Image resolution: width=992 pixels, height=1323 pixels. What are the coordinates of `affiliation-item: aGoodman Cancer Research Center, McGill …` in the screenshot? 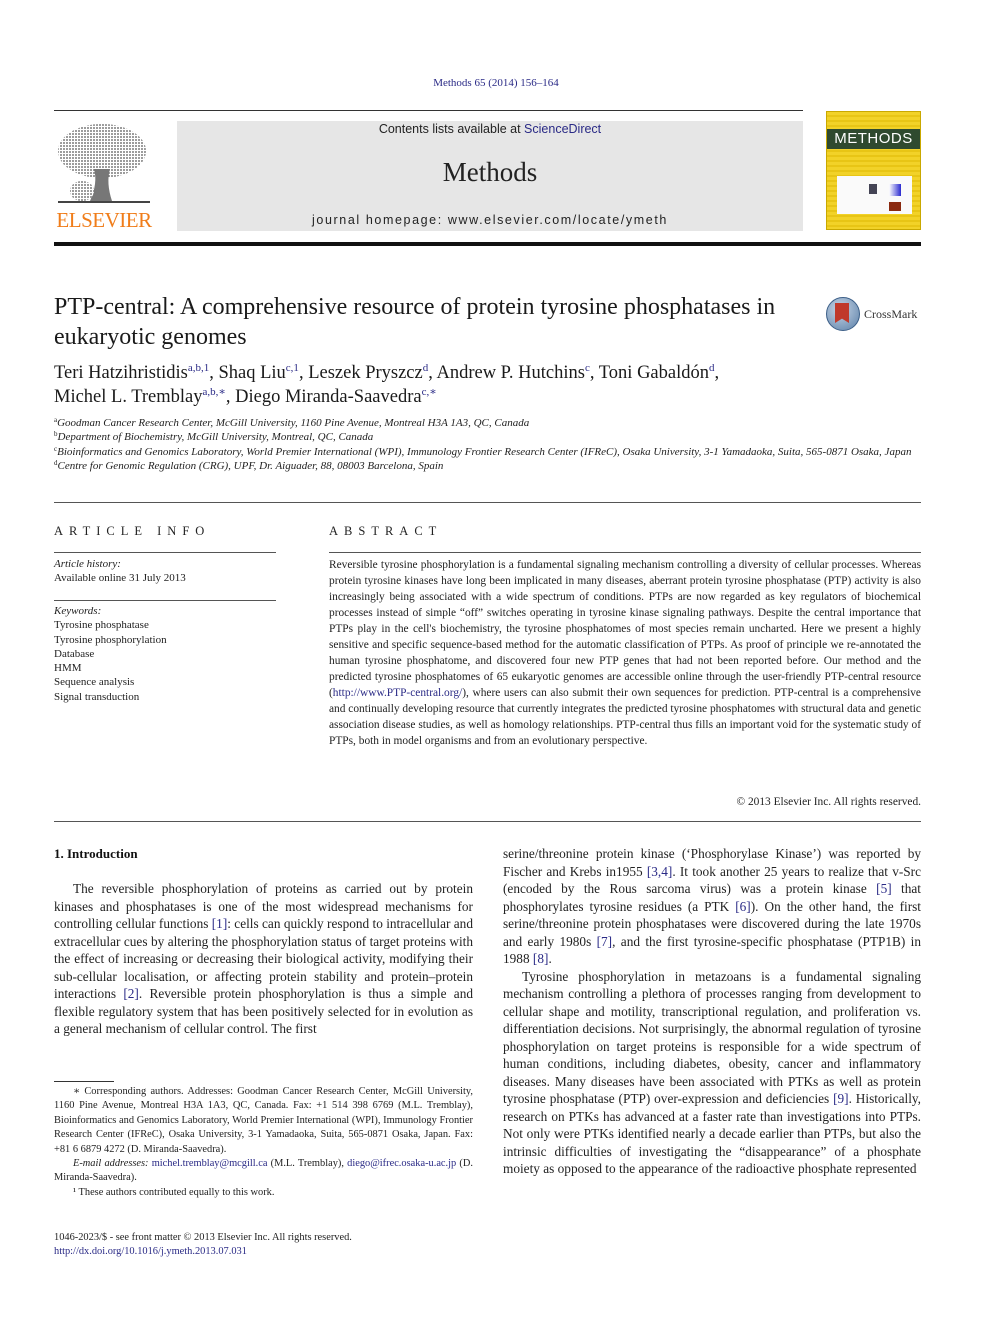 It's located at (487, 423).